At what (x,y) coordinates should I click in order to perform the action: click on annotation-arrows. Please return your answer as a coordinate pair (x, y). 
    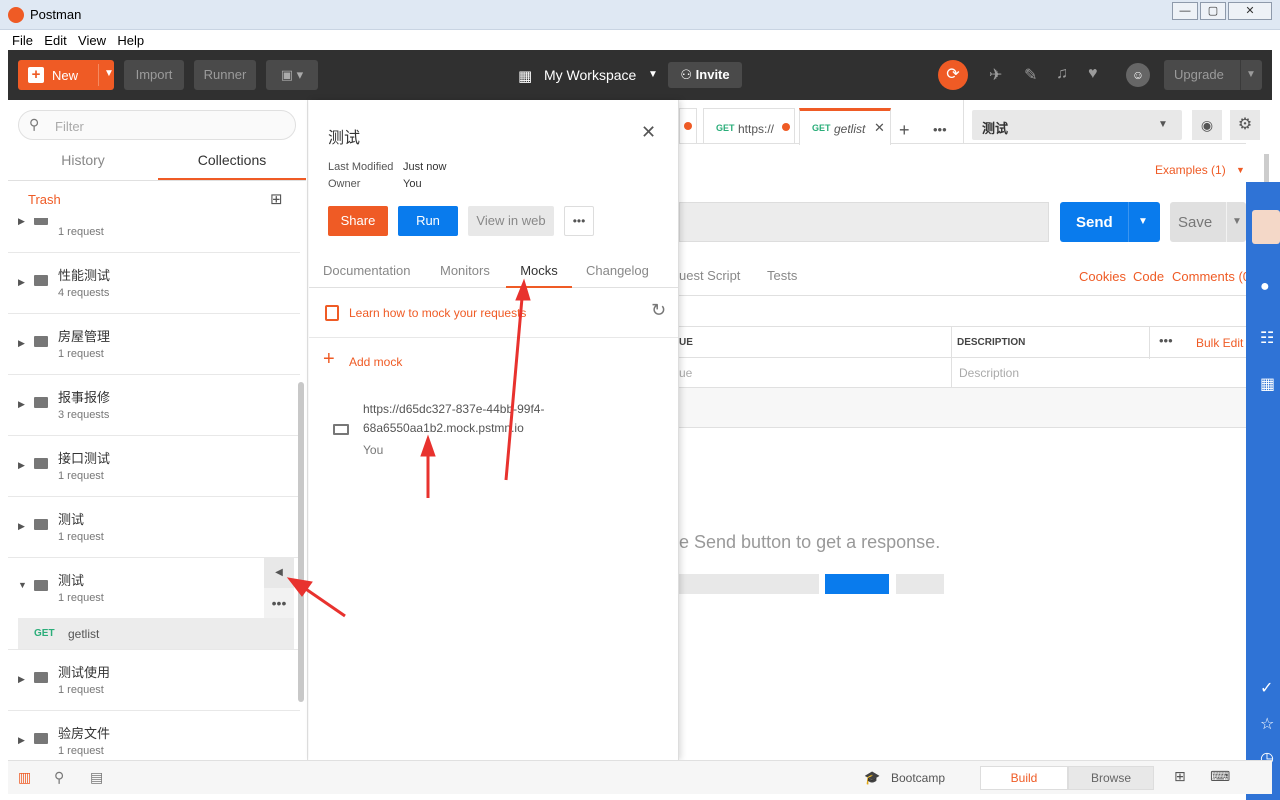
    Looking at the image, I should click on (408, 448).